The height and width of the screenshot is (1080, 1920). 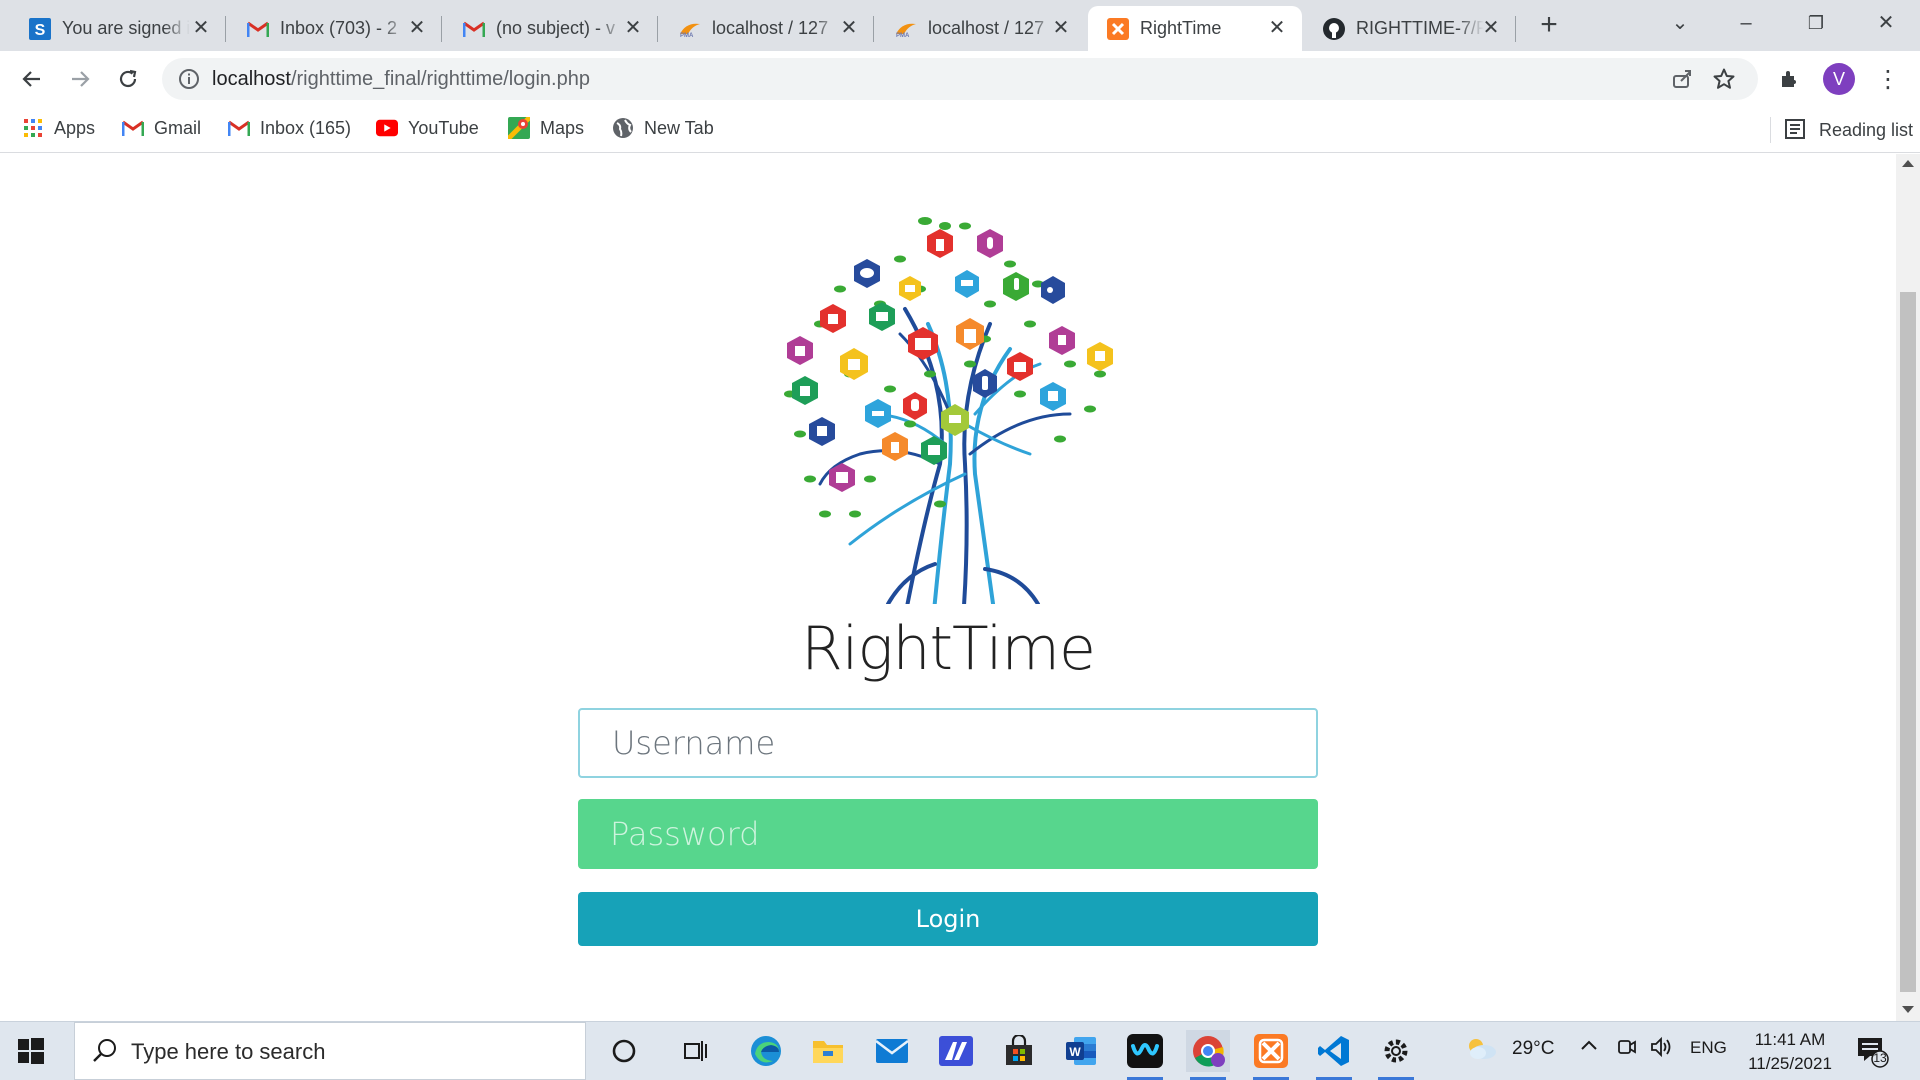 What do you see at coordinates (1662, 1049) in the screenshot?
I see `volume-icon` at bounding box center [1662, 1049].